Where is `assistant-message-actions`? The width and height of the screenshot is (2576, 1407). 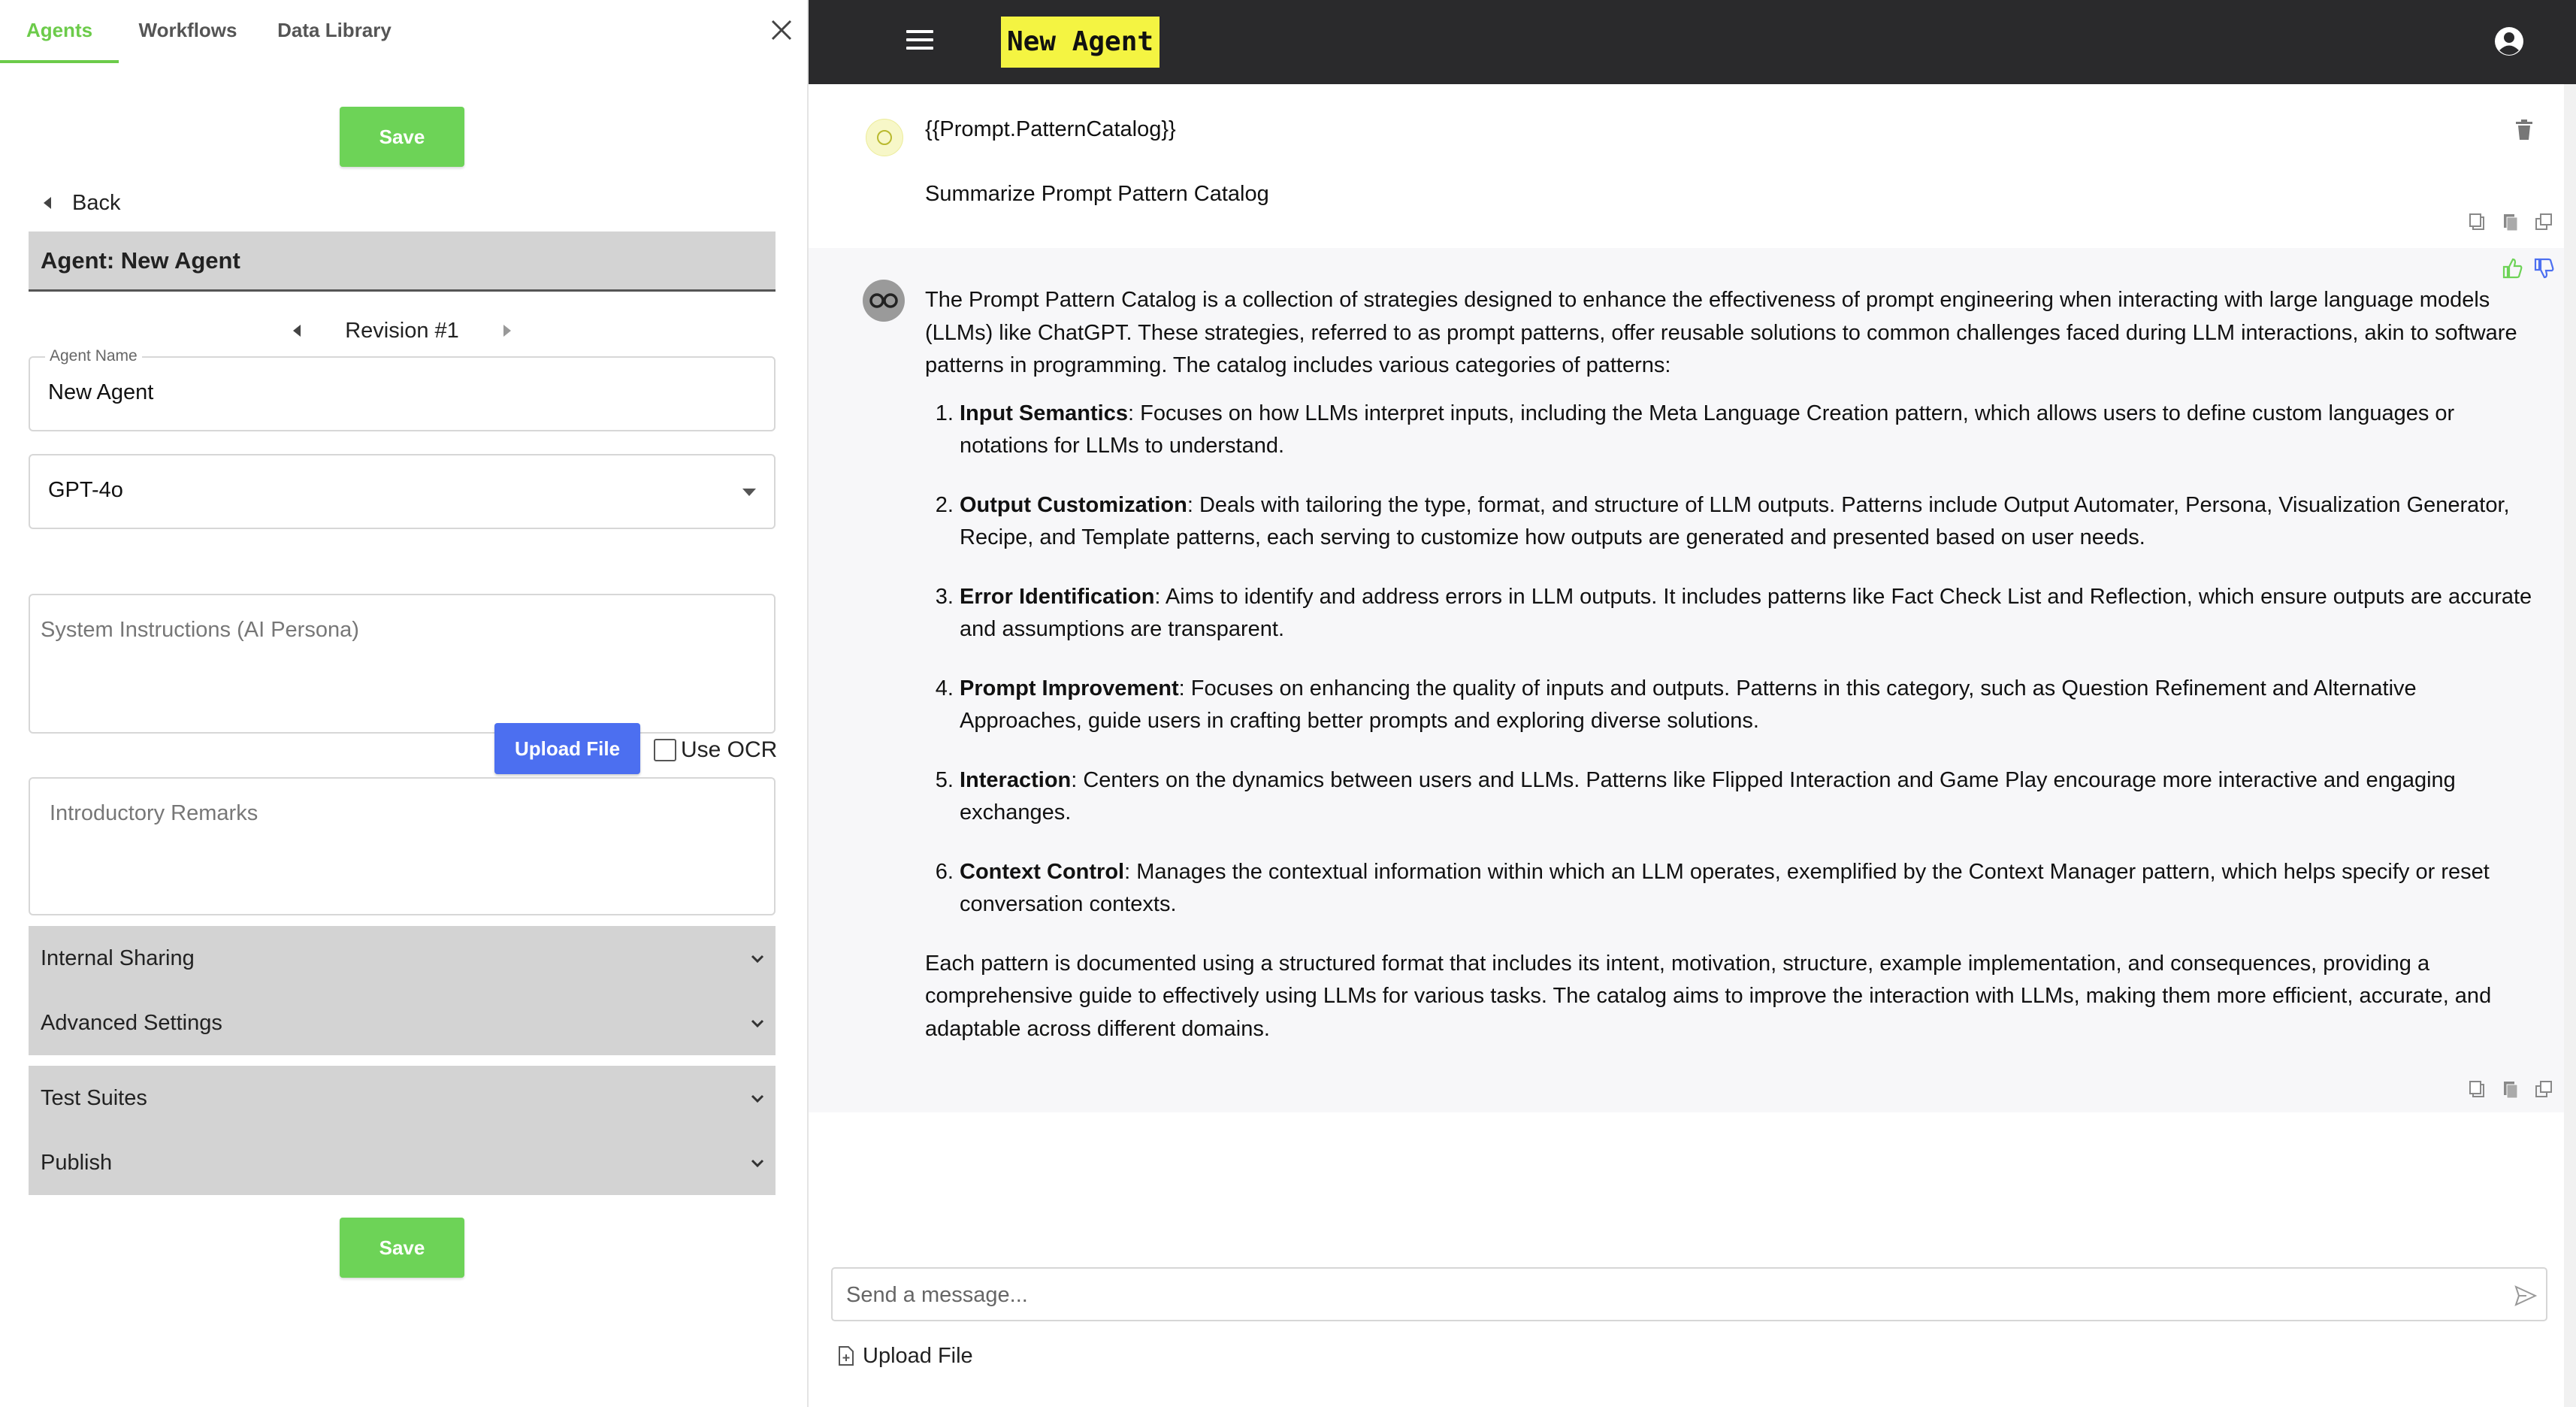 assistant-message-actions is located at coordinates (2510, 1089).